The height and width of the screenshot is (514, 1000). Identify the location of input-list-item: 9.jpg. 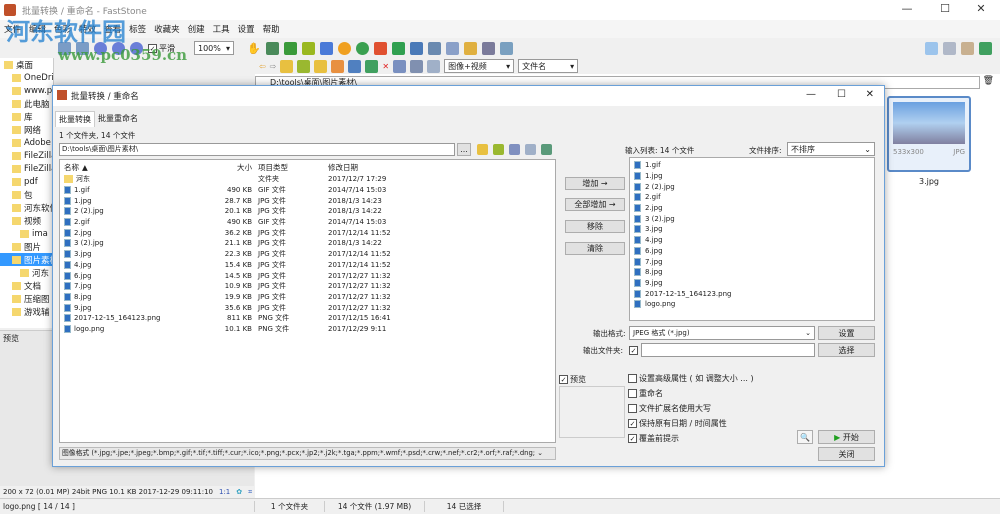
(752, 283).